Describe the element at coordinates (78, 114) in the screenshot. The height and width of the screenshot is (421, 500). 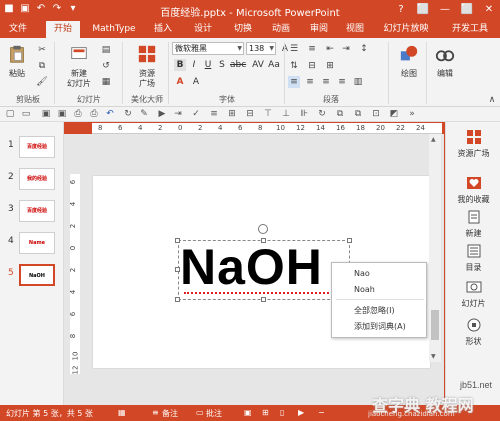
I see `print-preview-icon: ⎙` at that location.